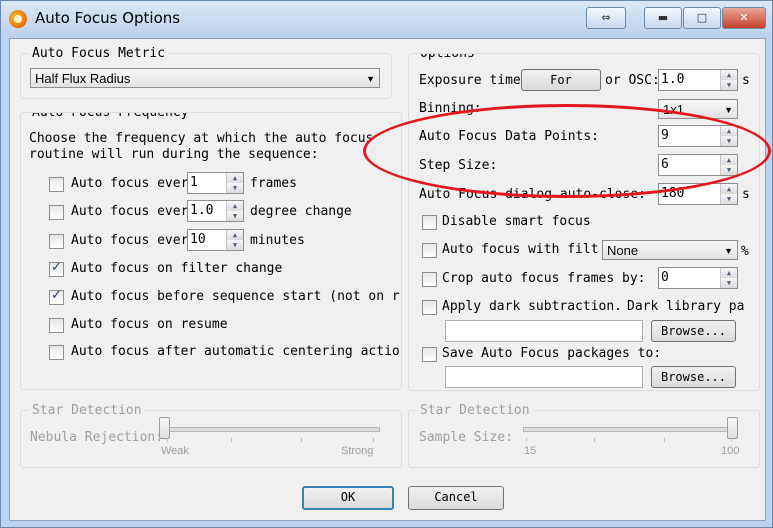 The width and height of the screenshot is (773, 528). Describe the element at coordinates (56, 268) in the screenshot. I see `af-filter-change-checkbox` at that location.